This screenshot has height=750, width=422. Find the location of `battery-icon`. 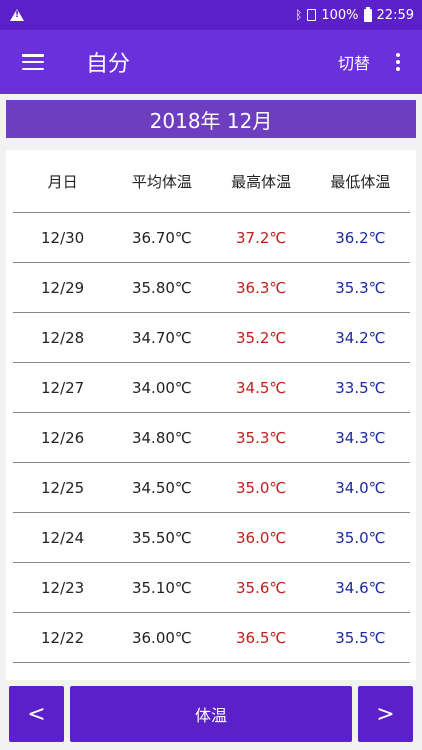

battery-icon is located at coordinates (367, 14).